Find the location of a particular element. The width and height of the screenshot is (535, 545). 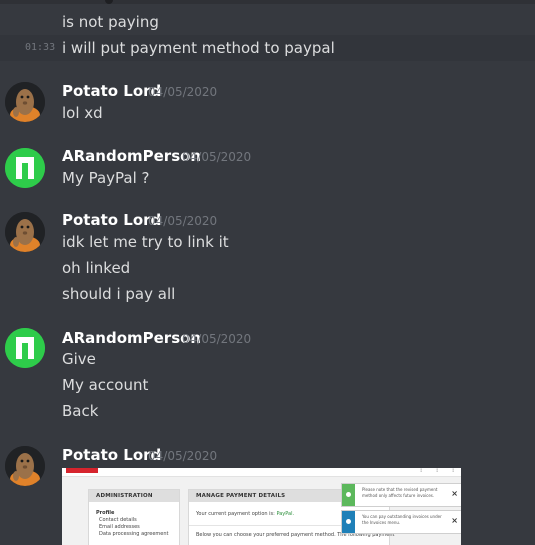

menu-item-contact-details: Contact details is located at coordinates (118, 520).